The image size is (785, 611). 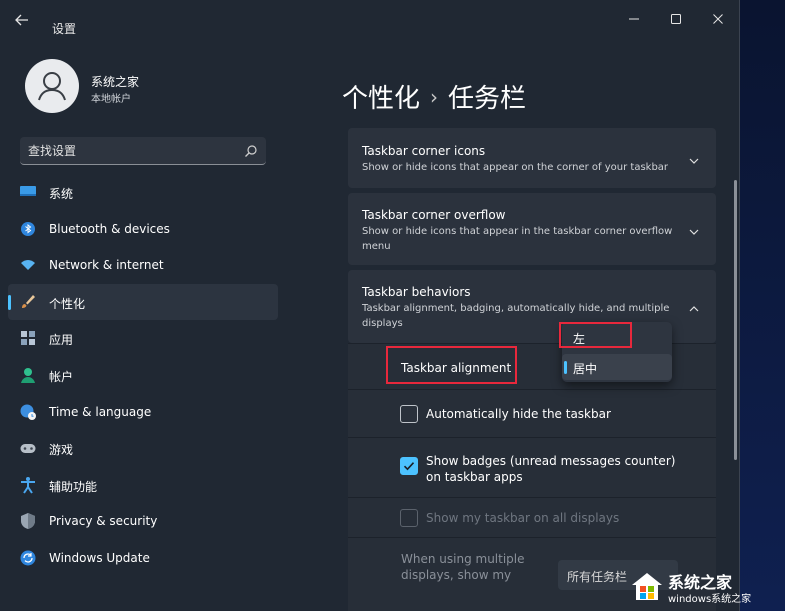 I want to click on all-displays-label: Show my taskbar on all displays, so click(x=523, y=518).